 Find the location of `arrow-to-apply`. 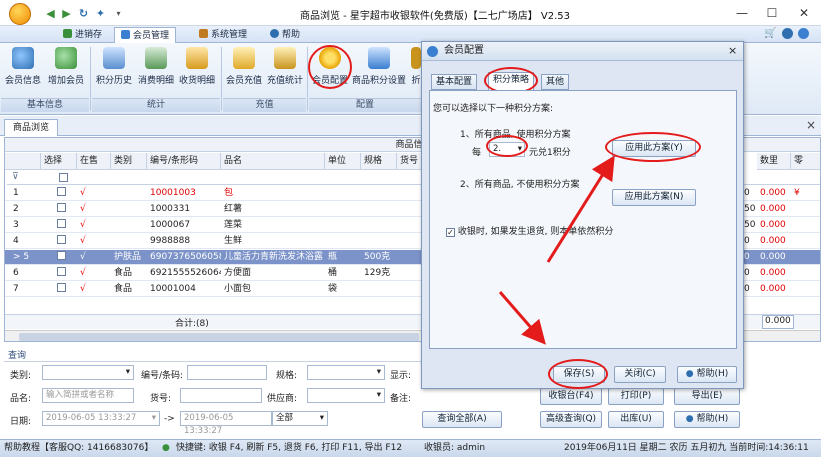

arrow-to-apply is located at coordinates (580, 209).